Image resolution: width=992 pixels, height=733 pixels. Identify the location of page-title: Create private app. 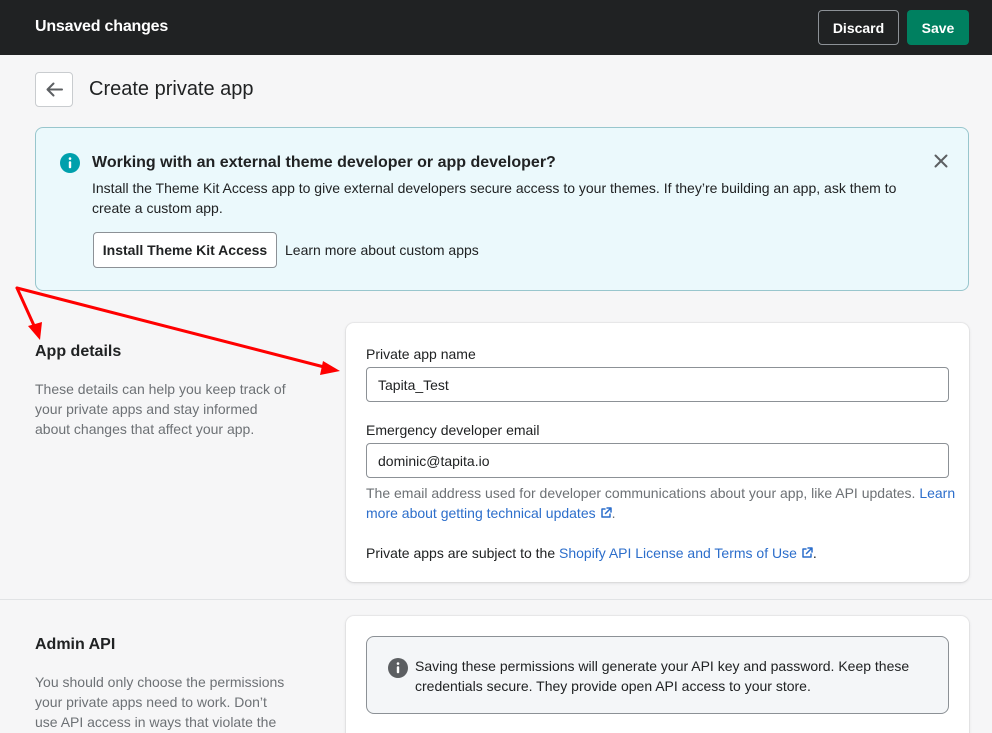
(171, 89).